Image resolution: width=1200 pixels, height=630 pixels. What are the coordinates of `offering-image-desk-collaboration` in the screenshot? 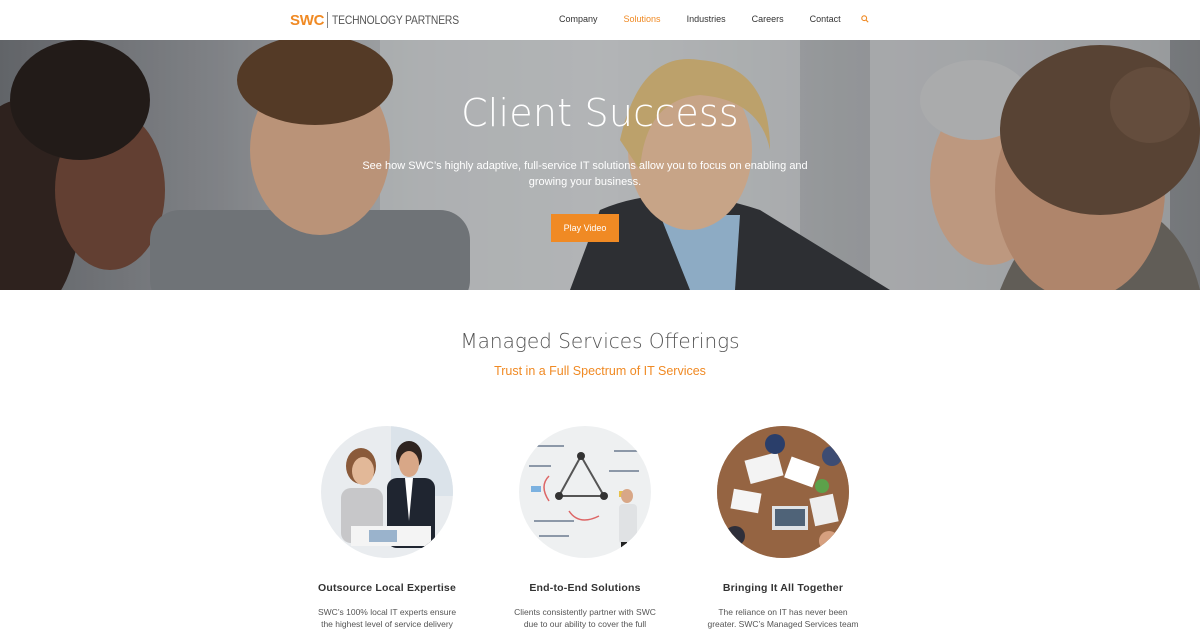 It's located at (783, 492).